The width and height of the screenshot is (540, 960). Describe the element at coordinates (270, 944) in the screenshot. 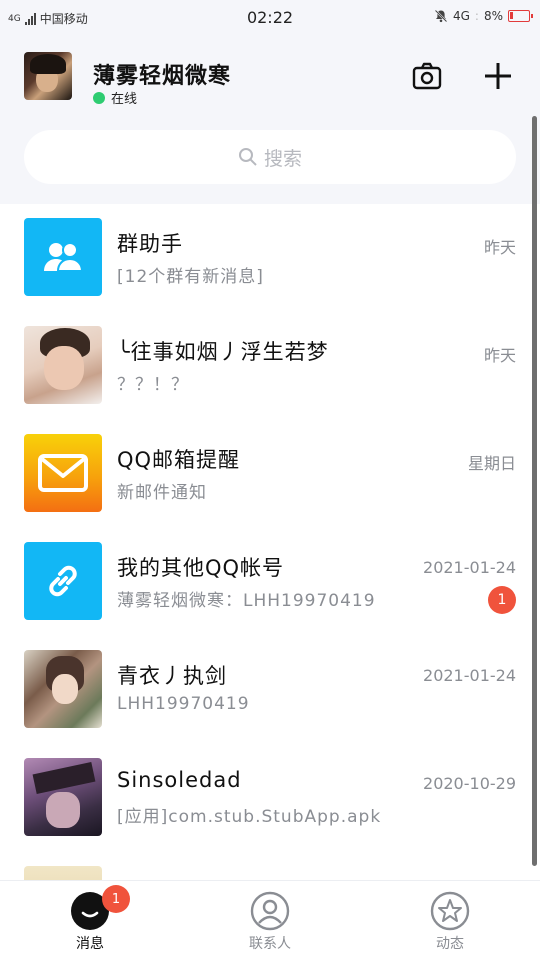

I see `tab-label: 联系人` at that location.